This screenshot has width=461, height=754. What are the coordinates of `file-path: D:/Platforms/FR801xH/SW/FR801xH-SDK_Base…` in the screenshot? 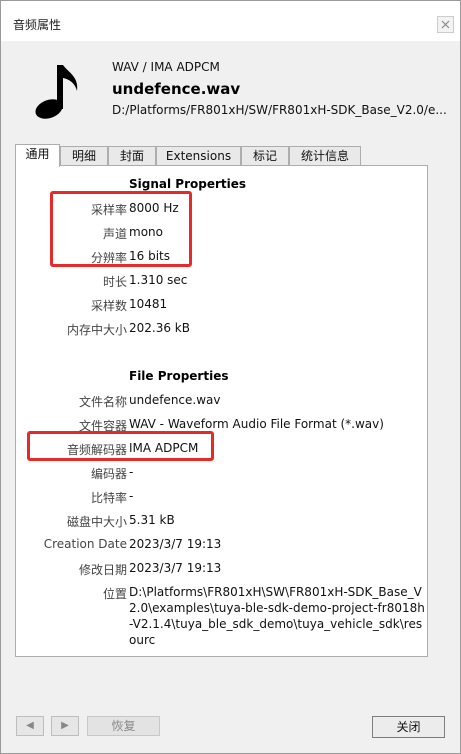 It's located at (279, 110).